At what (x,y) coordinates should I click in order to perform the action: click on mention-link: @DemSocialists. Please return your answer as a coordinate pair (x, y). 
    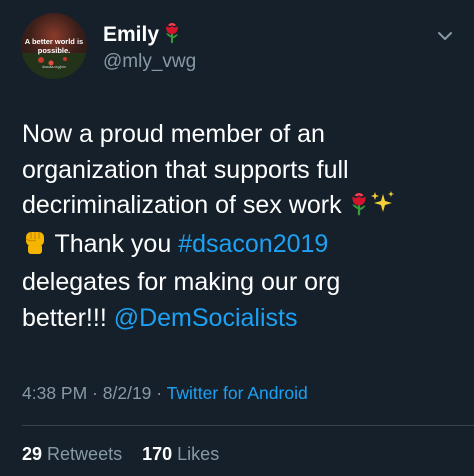
    Looking at the image, I should click on (206, 318).